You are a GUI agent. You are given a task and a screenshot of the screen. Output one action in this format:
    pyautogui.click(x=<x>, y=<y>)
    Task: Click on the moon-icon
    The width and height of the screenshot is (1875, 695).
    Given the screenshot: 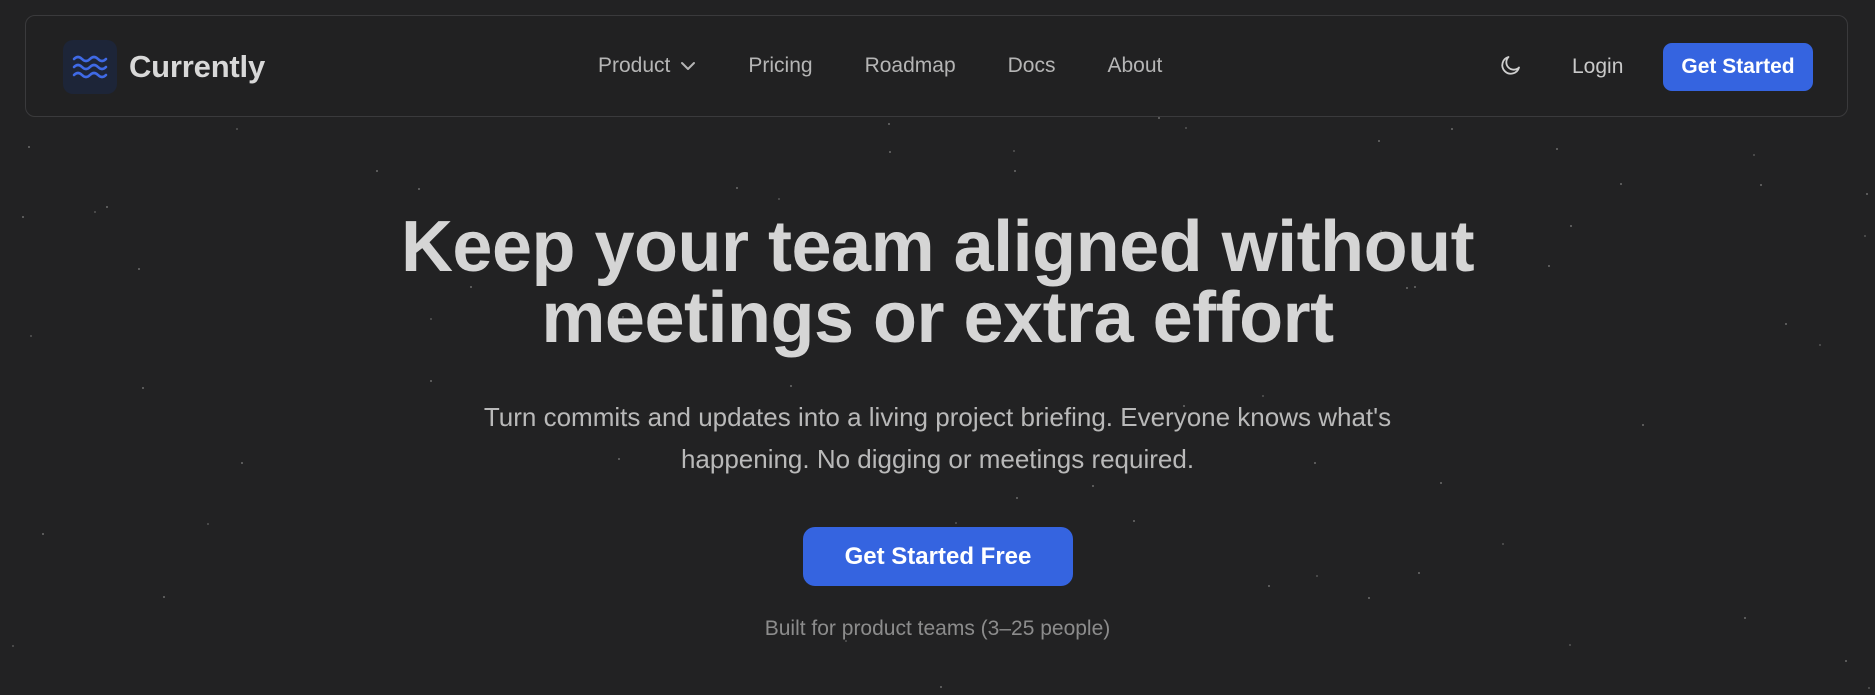 What is the action you would take?
    pyautogui.click(x=1511, y=67)
    